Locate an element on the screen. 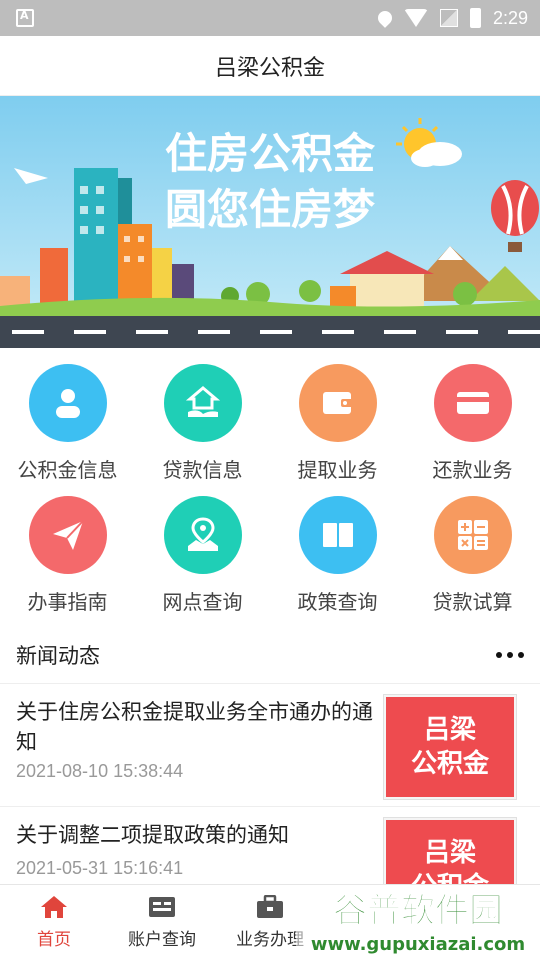 The width and height of the screenshot is (540, 960). status-bar: 2:29 is located at coordinates (270, 18).